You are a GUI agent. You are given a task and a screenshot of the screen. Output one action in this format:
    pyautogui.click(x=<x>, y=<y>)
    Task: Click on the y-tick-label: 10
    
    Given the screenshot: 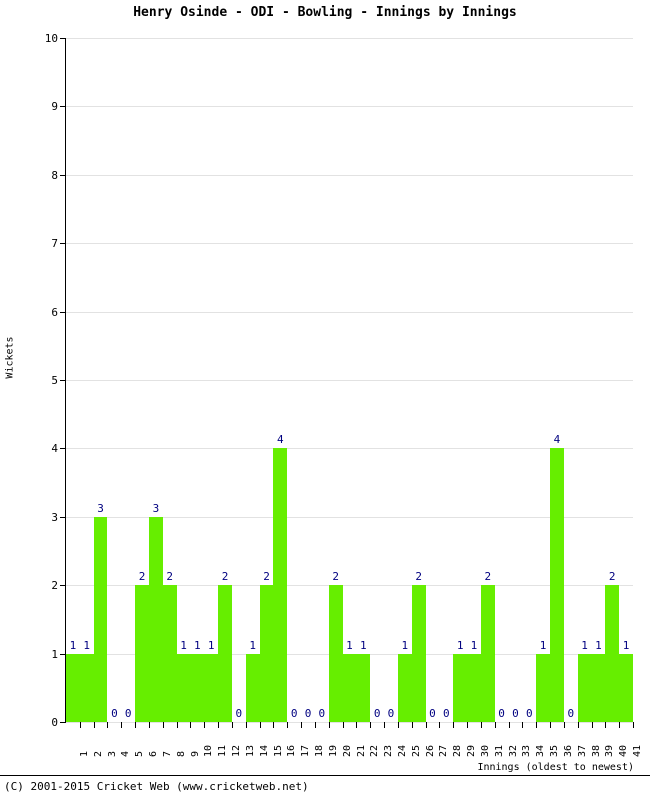 What is the action you would take?
    pyautogui.click(x=51, y=38)
    